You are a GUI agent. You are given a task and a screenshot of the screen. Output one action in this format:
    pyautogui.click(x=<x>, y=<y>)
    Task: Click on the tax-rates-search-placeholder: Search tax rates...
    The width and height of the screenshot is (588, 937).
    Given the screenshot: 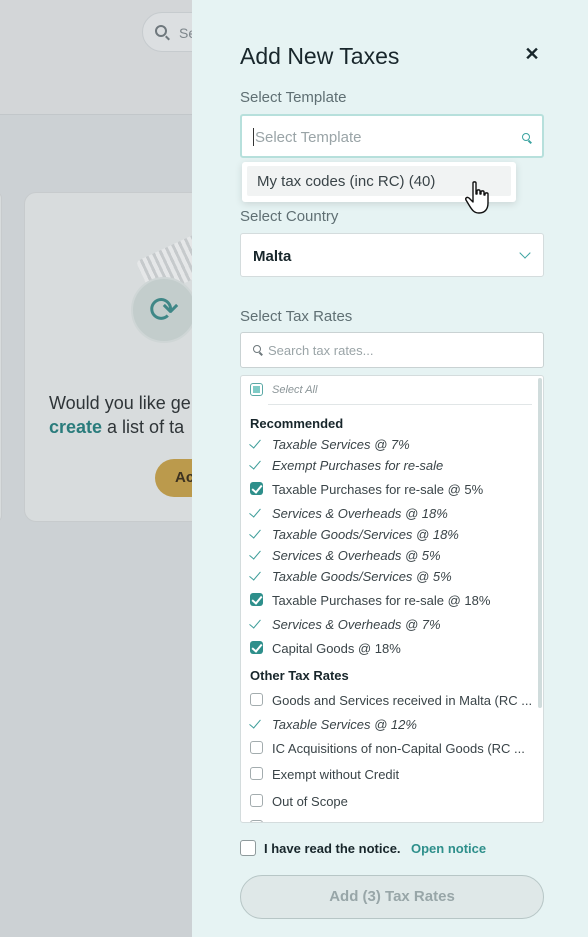 What is the action you would take?
    pyautogui.click(x=321, y=350)
    